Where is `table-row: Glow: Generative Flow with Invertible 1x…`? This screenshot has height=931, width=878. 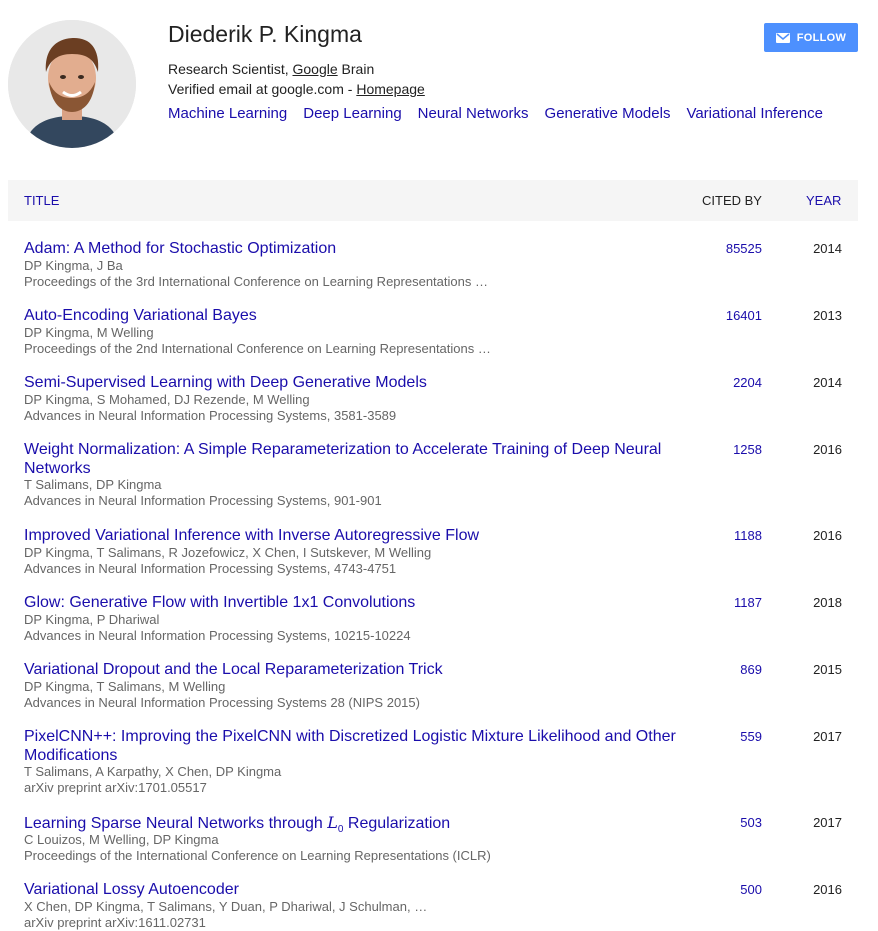 table-row: Glow: Generative Flow with Invertible 1x… is located at coordinates (433, 619).